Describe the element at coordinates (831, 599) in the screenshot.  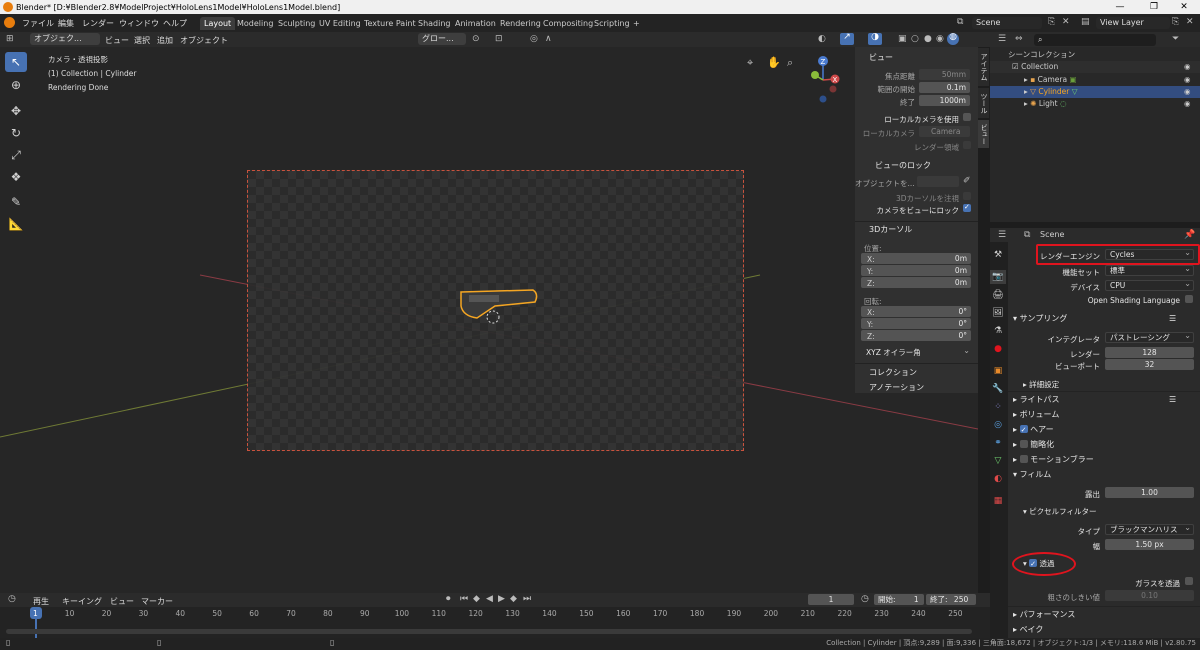
I see `current-frame-field: 1` at that location.